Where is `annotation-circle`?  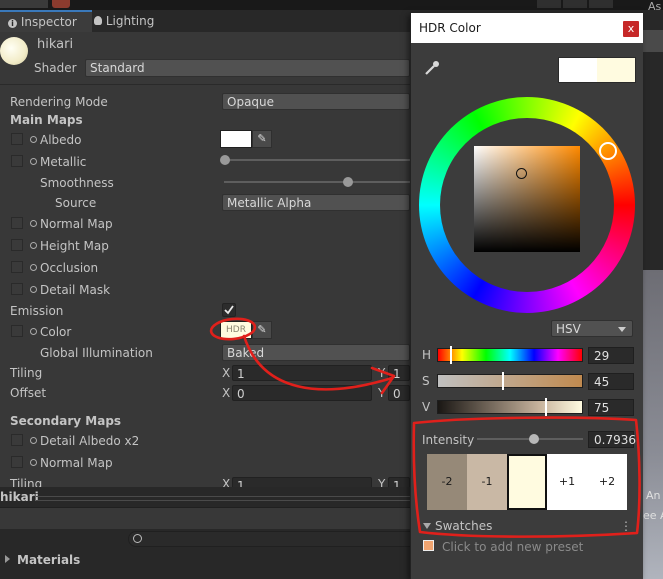
annotation-circle is located at coordinates (233, 329).